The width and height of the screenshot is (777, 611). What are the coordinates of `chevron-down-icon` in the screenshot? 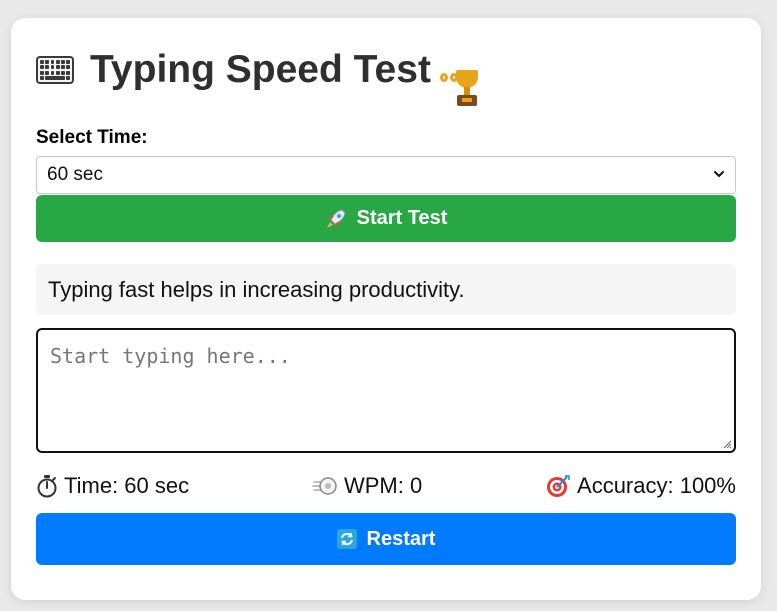 It's located at (719, 174).